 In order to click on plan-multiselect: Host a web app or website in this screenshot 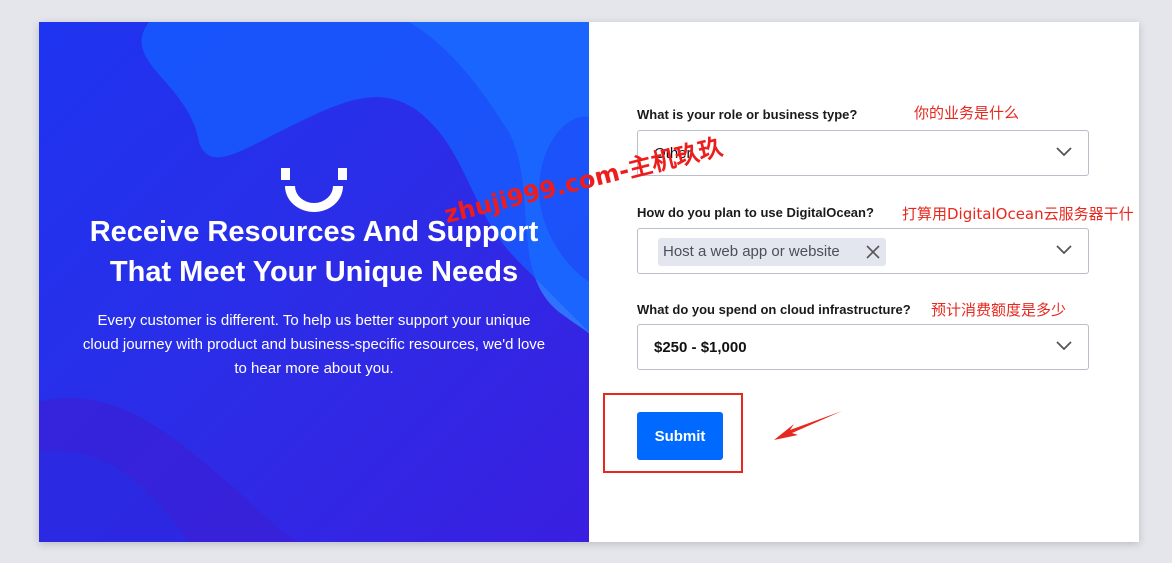, I will do `click(863, 251)`.